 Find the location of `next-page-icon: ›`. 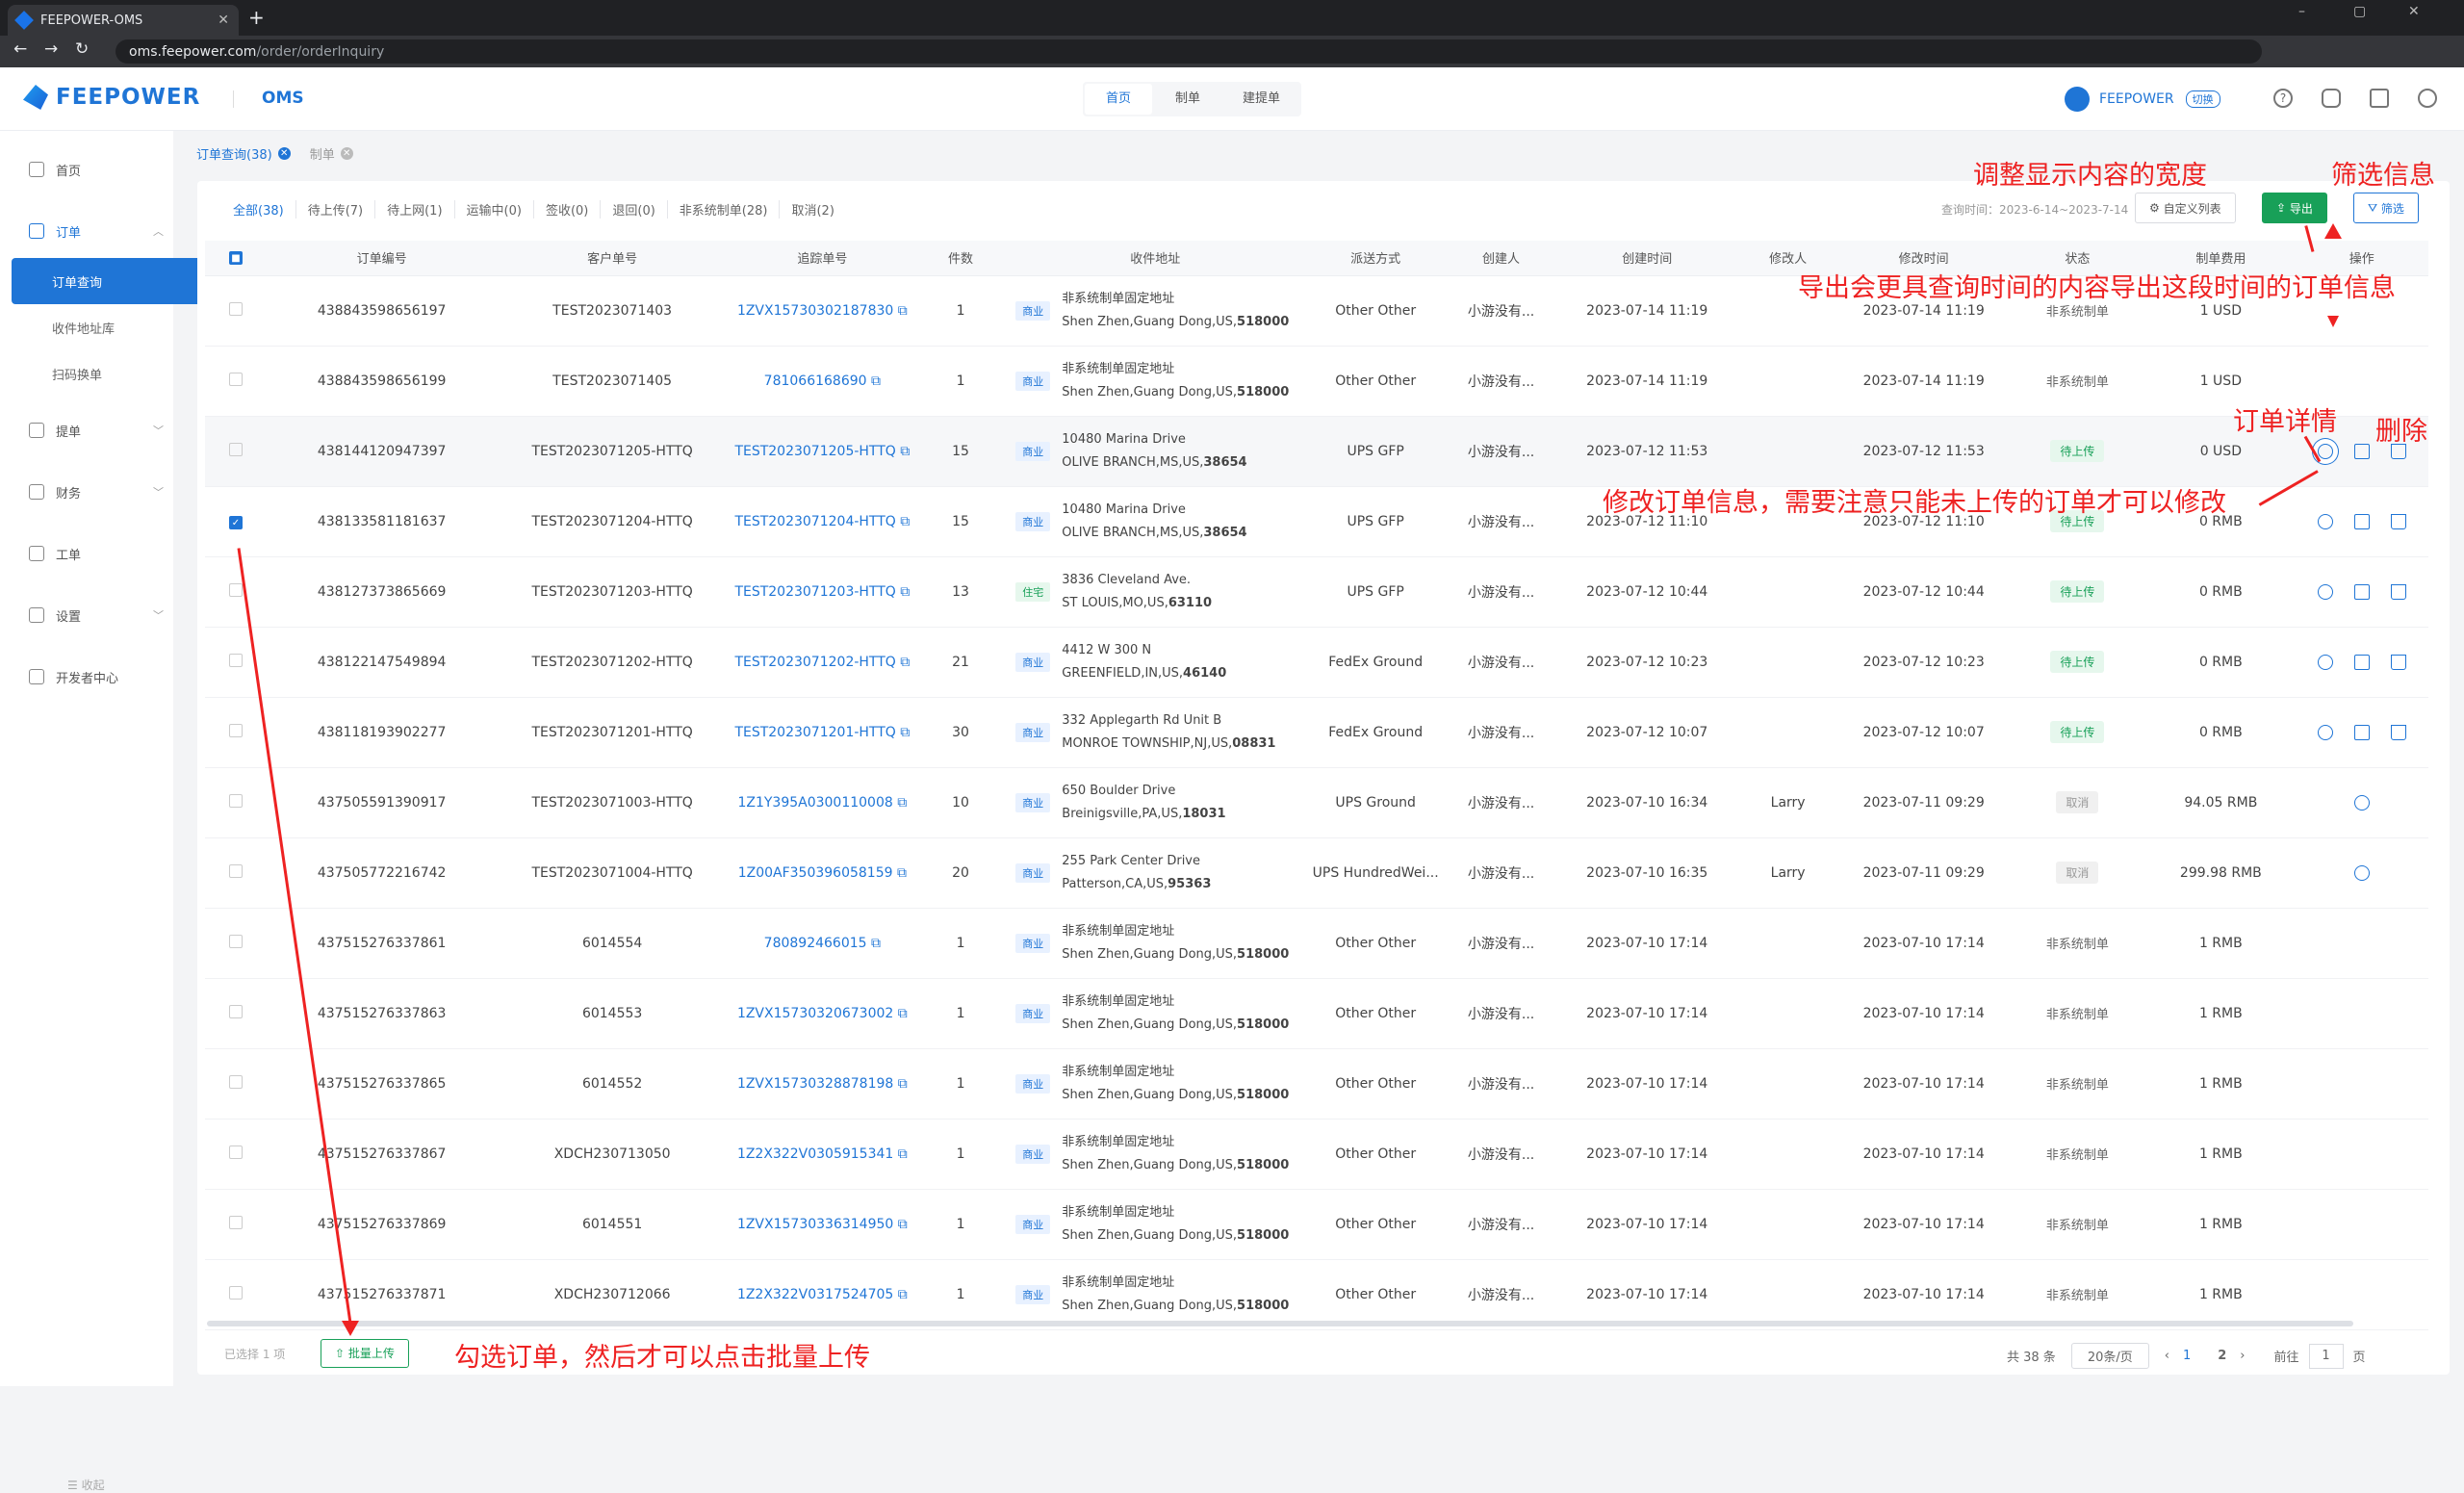

next-page-icon: › is located at coordinates (2242, 1356).